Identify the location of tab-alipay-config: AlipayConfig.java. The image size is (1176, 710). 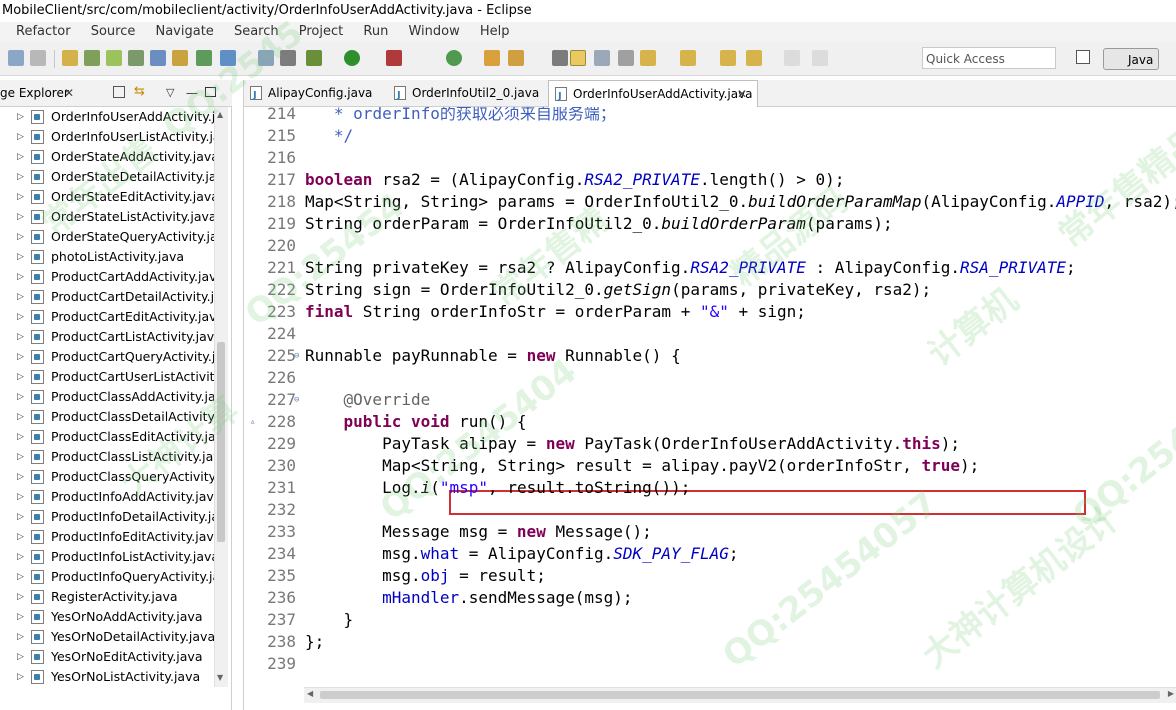
(314, 94).